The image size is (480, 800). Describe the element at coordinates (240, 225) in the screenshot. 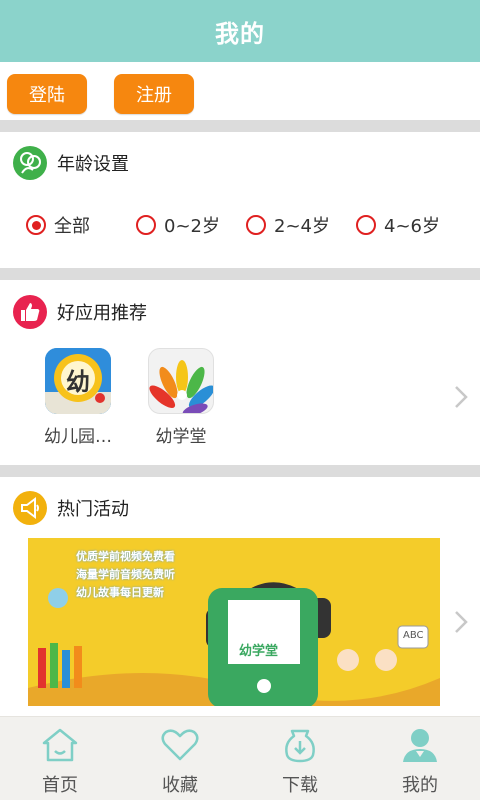

I see `age-radio-group: 全部 0~2岁 2~4岁 4~6岁` at that location.